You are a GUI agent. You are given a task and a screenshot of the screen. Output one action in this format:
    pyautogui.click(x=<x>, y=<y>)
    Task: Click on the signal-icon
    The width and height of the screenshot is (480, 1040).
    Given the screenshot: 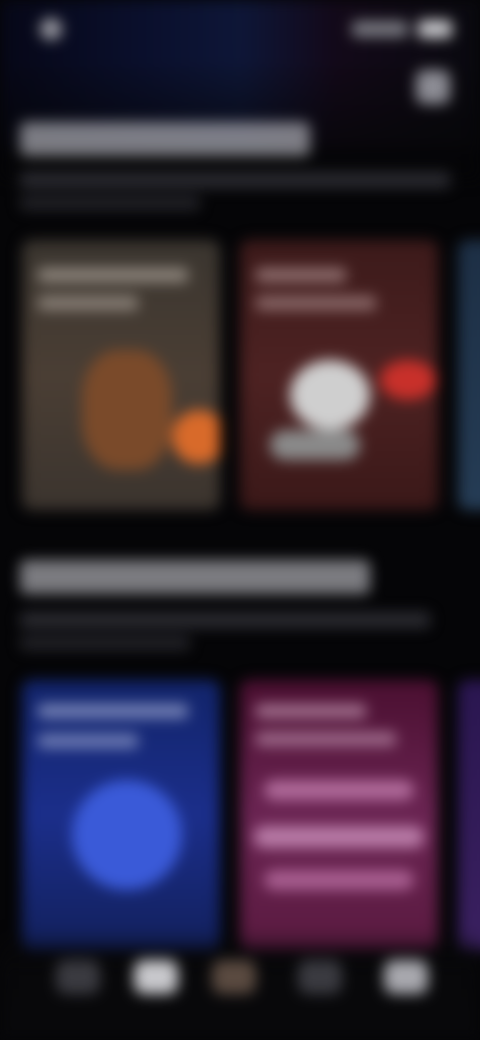 What is the action you would take?
    pyautogui.click(x=380, y=29)
    